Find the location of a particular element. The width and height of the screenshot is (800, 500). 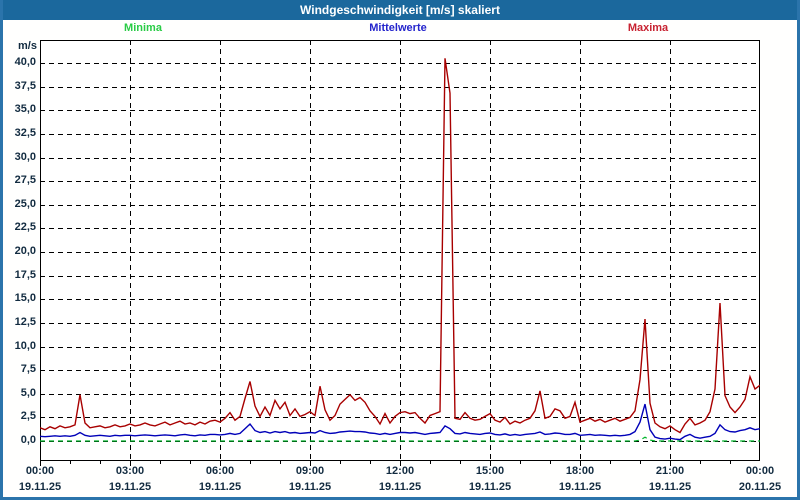

y-tick-label: 12,5 is located at coordinates (25, 321).